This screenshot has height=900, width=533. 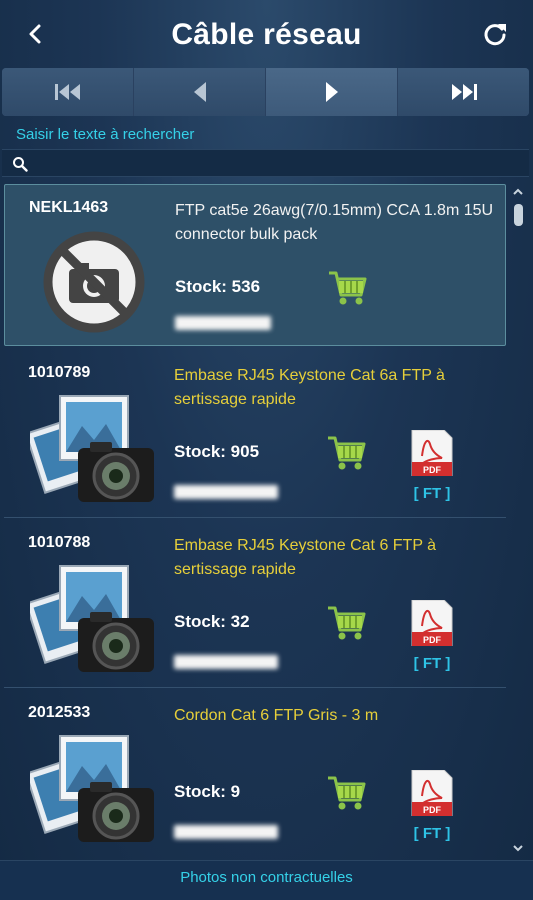 I want to click on stock-label: Stock: 536, so click(x=218, y=286).